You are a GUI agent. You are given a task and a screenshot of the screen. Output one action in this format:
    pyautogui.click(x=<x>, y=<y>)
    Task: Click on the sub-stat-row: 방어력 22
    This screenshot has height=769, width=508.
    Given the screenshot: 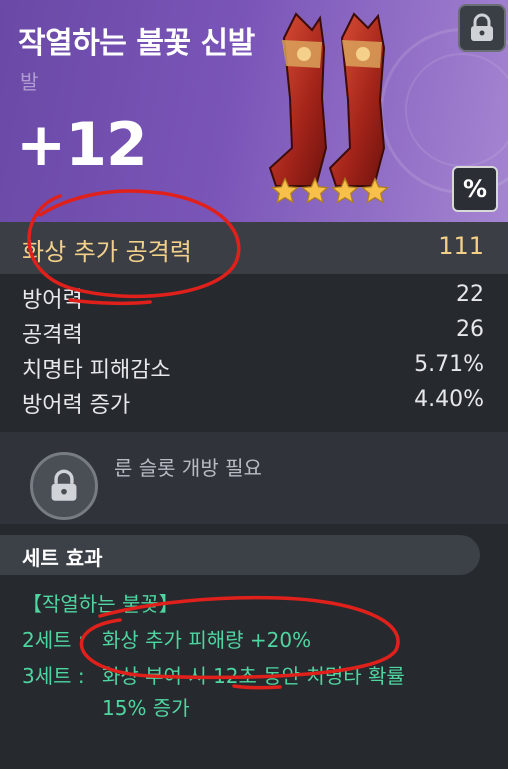 What is the action you would take?
    pyautogui.click(x=254, y=297)
    